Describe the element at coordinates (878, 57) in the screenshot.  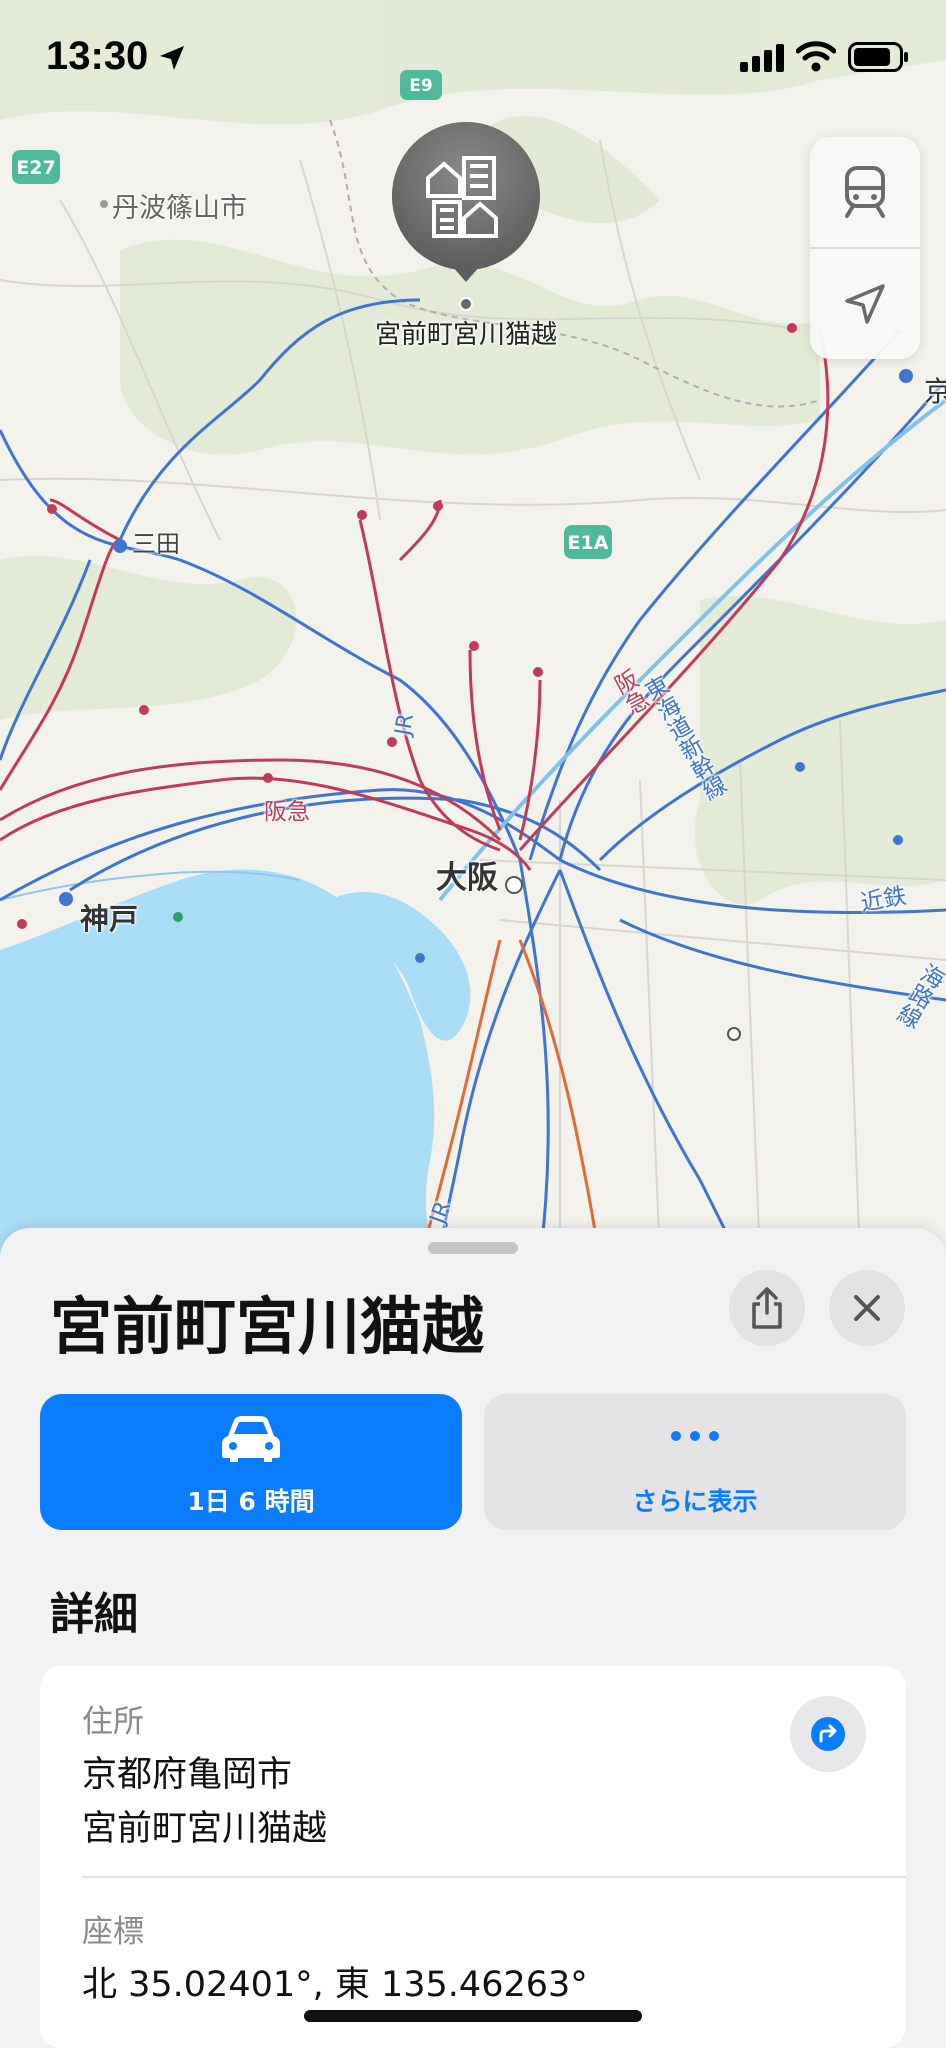
I see `battery-icon` at that location.